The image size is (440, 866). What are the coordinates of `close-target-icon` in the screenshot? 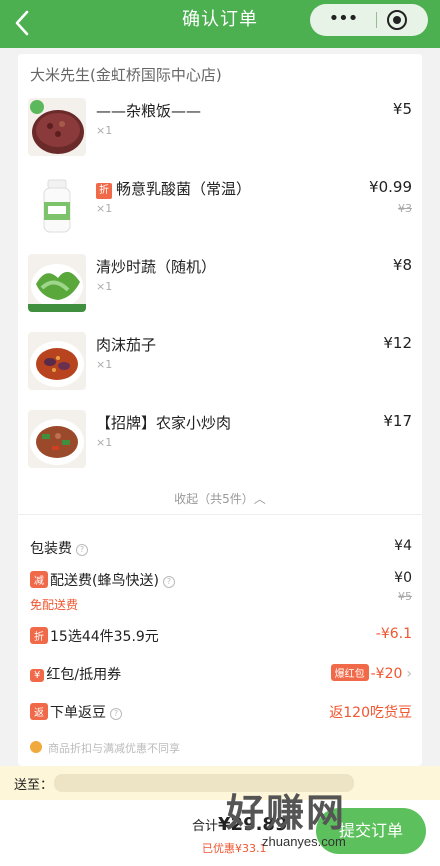 It's located at (397, 20).